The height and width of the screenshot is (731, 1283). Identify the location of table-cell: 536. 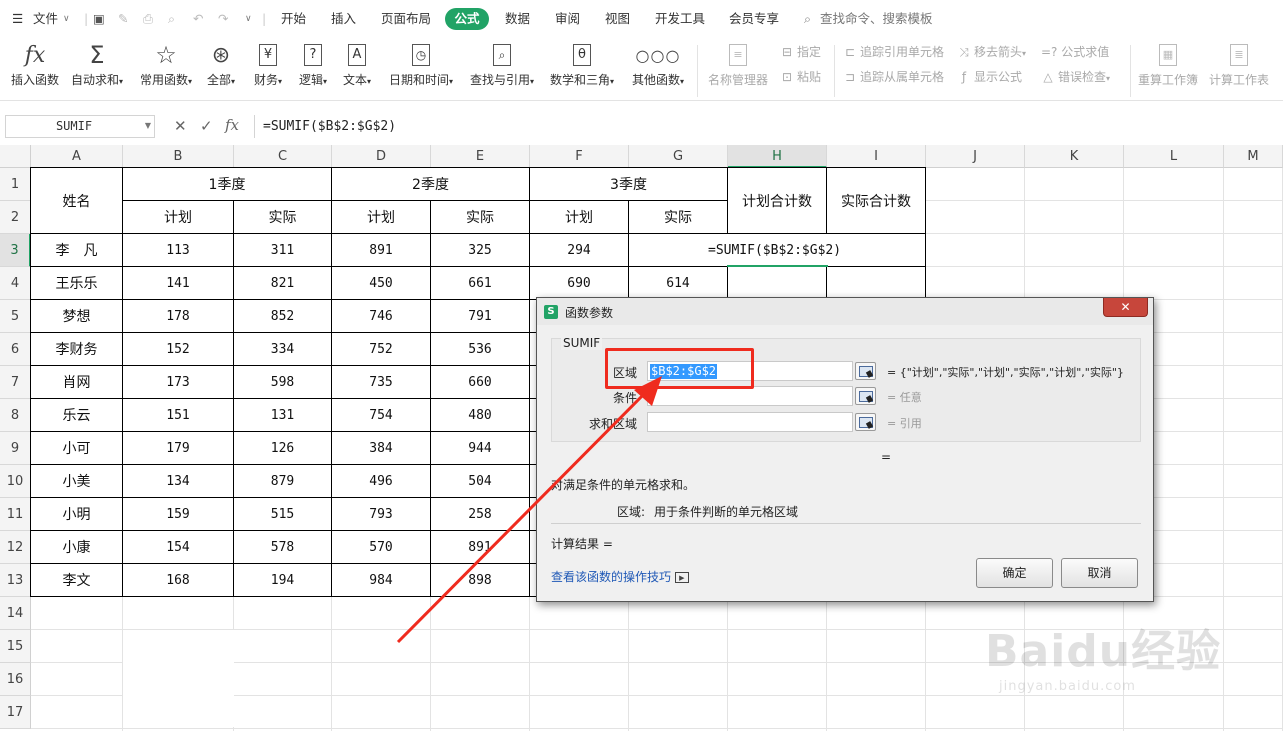
(480, 349).